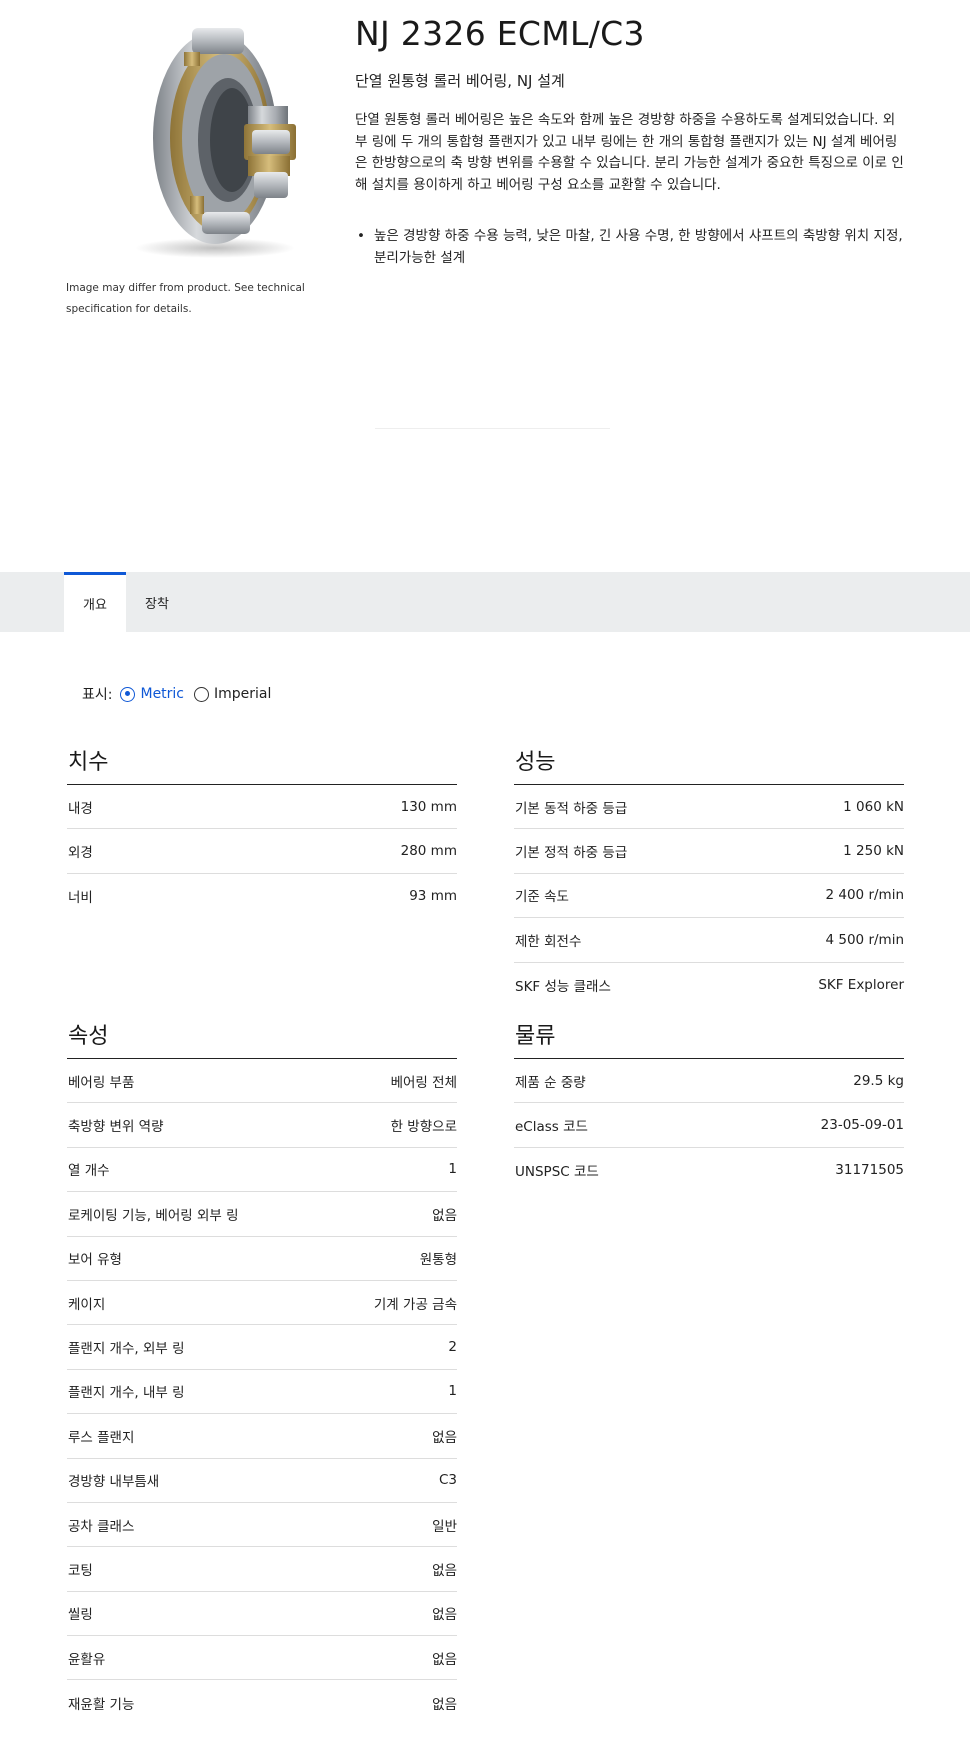  I want to click on section-title: 성능, so click(535, 762).